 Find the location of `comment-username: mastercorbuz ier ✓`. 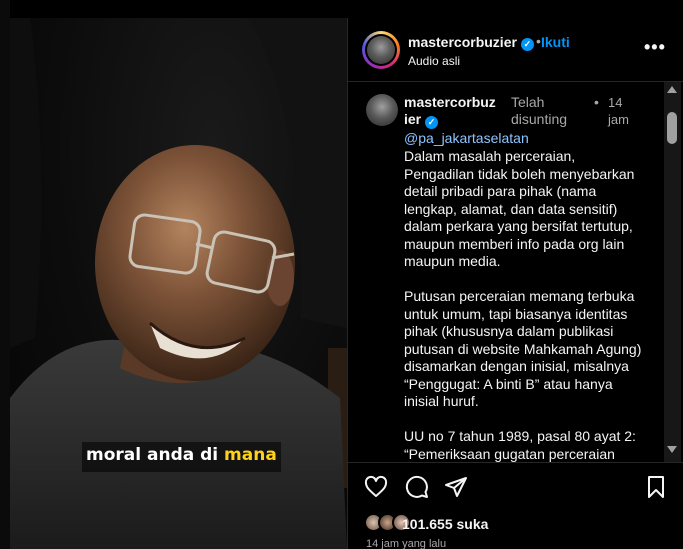

comment-username: mastercorbuz ier ✓ is located at coordinates (451, 111).